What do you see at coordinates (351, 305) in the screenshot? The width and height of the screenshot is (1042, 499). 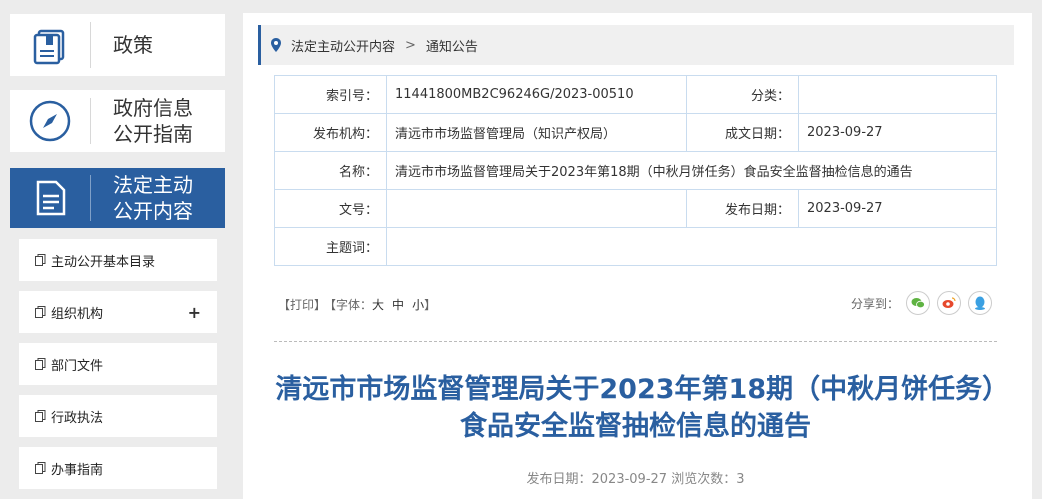 I see `font-size-label: 【字体：` at bounding box center [351, 305].